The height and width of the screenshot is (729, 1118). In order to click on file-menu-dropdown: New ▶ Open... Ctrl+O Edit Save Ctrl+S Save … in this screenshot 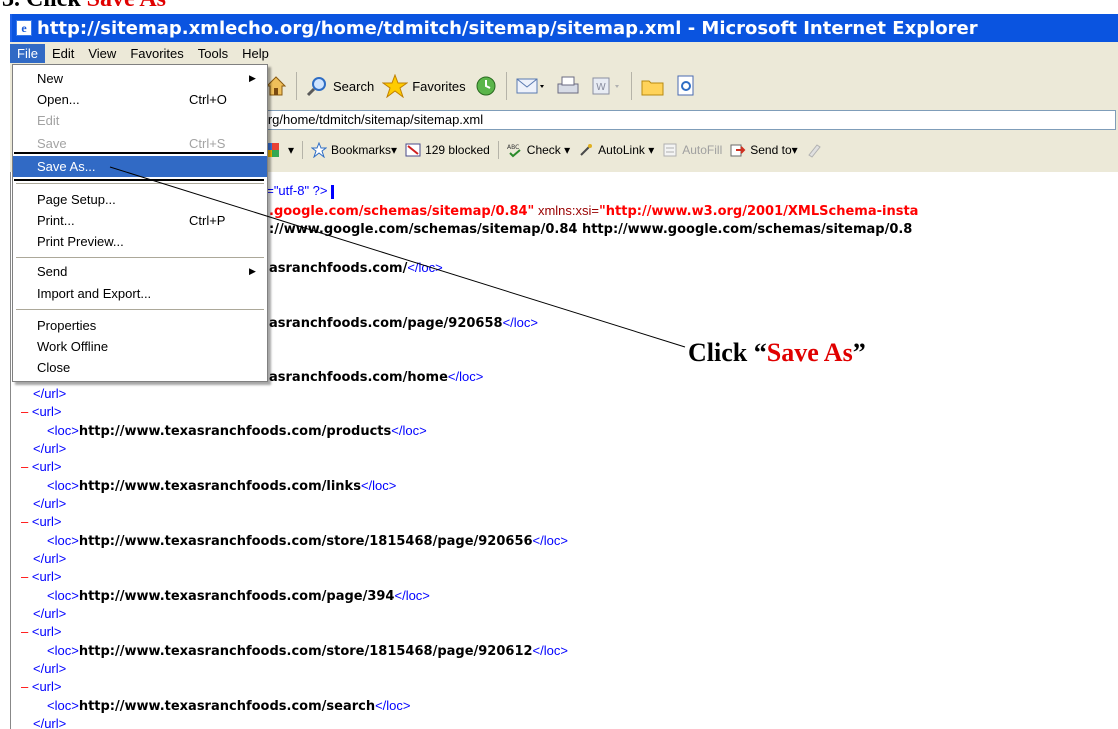, I will do `click(140, 223)`.